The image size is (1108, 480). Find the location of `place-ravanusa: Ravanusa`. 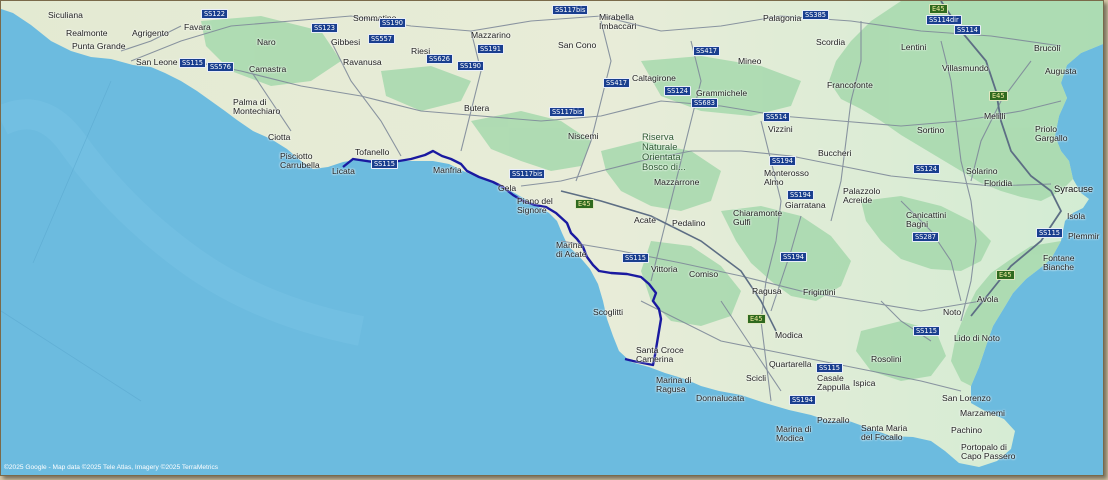

place-ravanusa: Ravanusa is located at coordinates (362, 62).